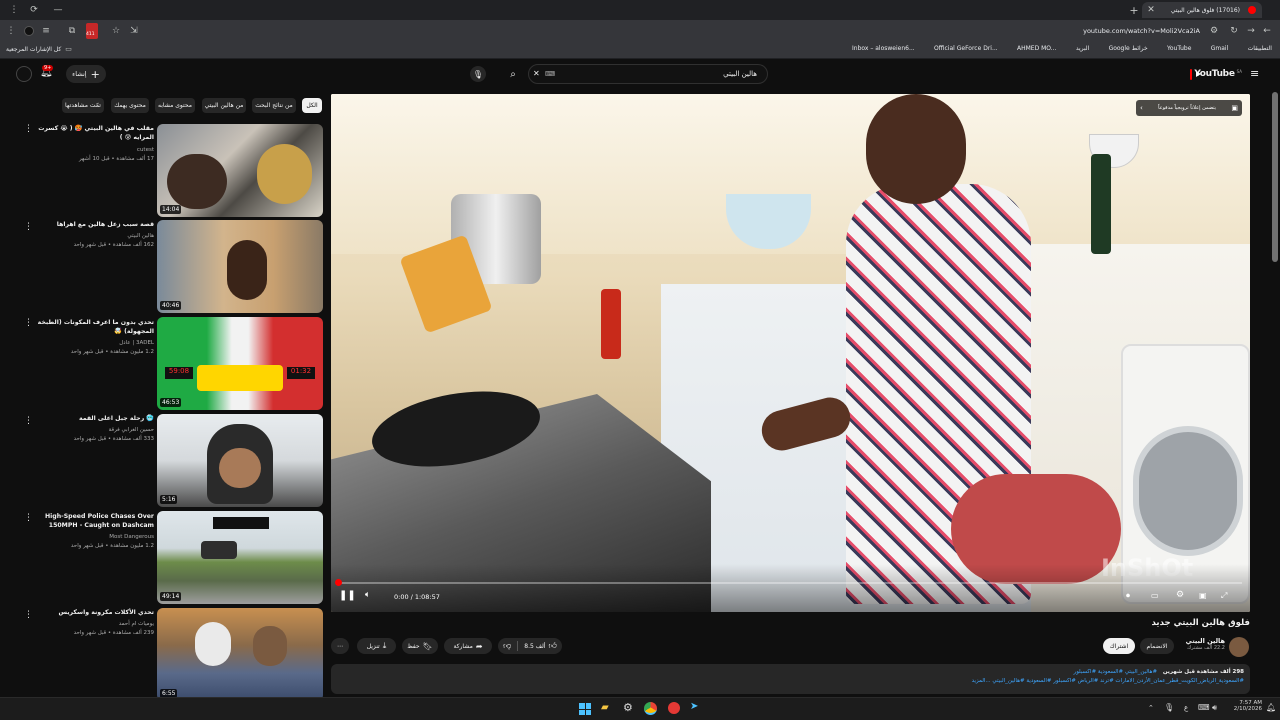 The image size is (1280, 720). What do you see at coordinates (29, 31) in the screenshot?
I see `profile-avatar` at bounding box center [29, 31].